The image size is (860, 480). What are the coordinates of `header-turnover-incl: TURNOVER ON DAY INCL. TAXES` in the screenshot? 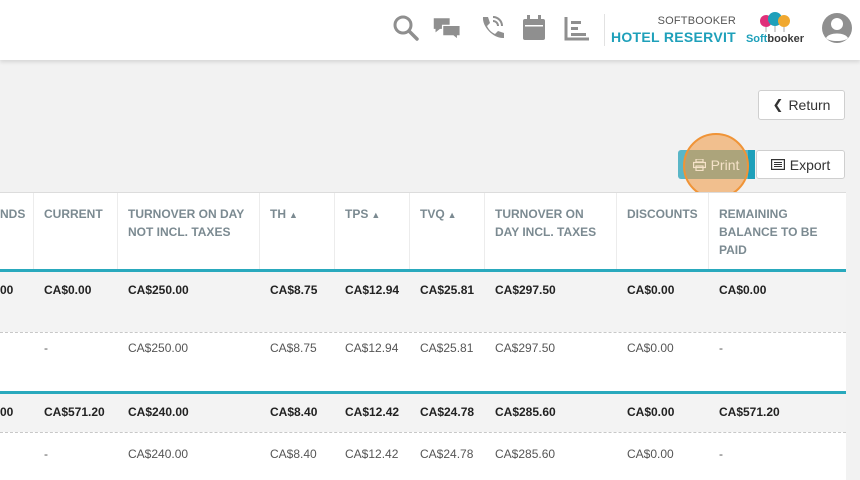 It's located at (546, 223).